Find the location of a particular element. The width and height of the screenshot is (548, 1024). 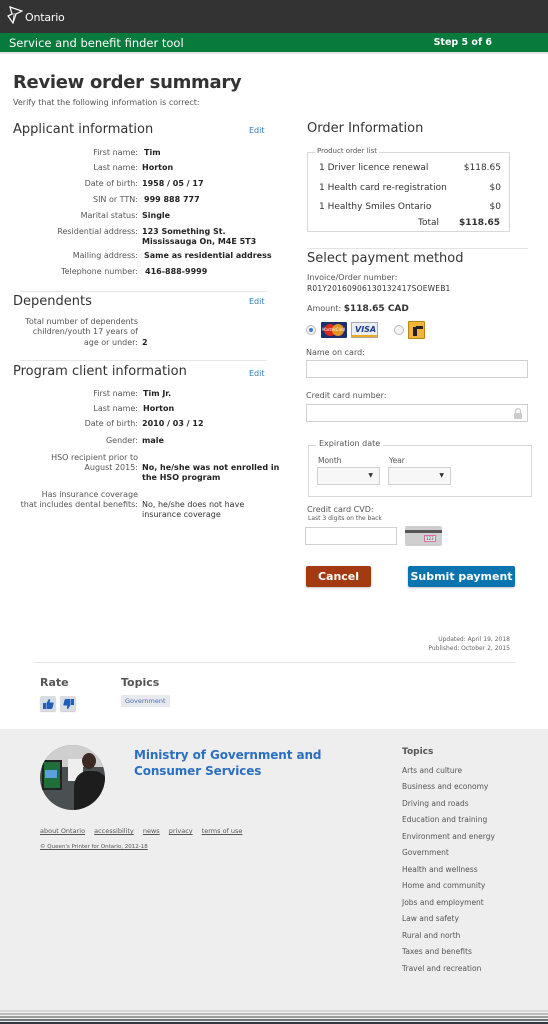

page-title: Review order summary is located at coordinates (127, 82).